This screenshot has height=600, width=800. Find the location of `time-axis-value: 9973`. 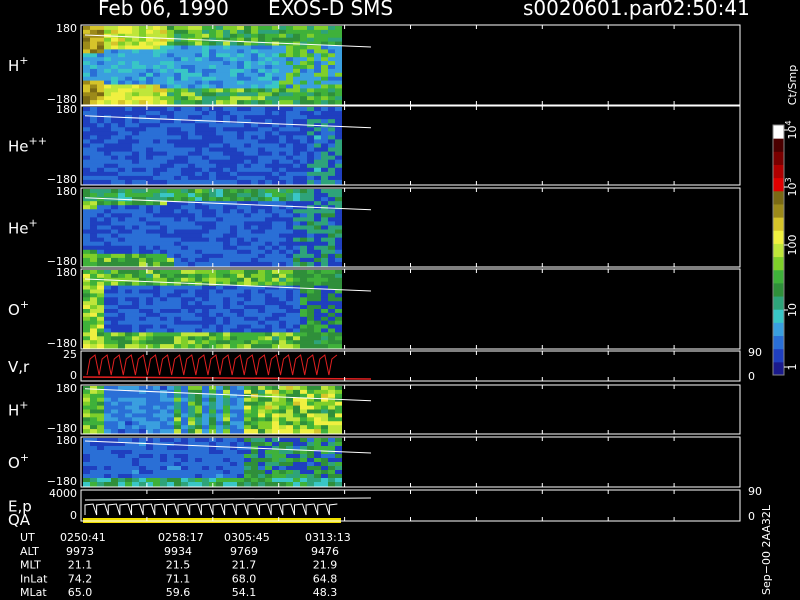

time-axis-value: 9973 is located at coordinates (80, 551).